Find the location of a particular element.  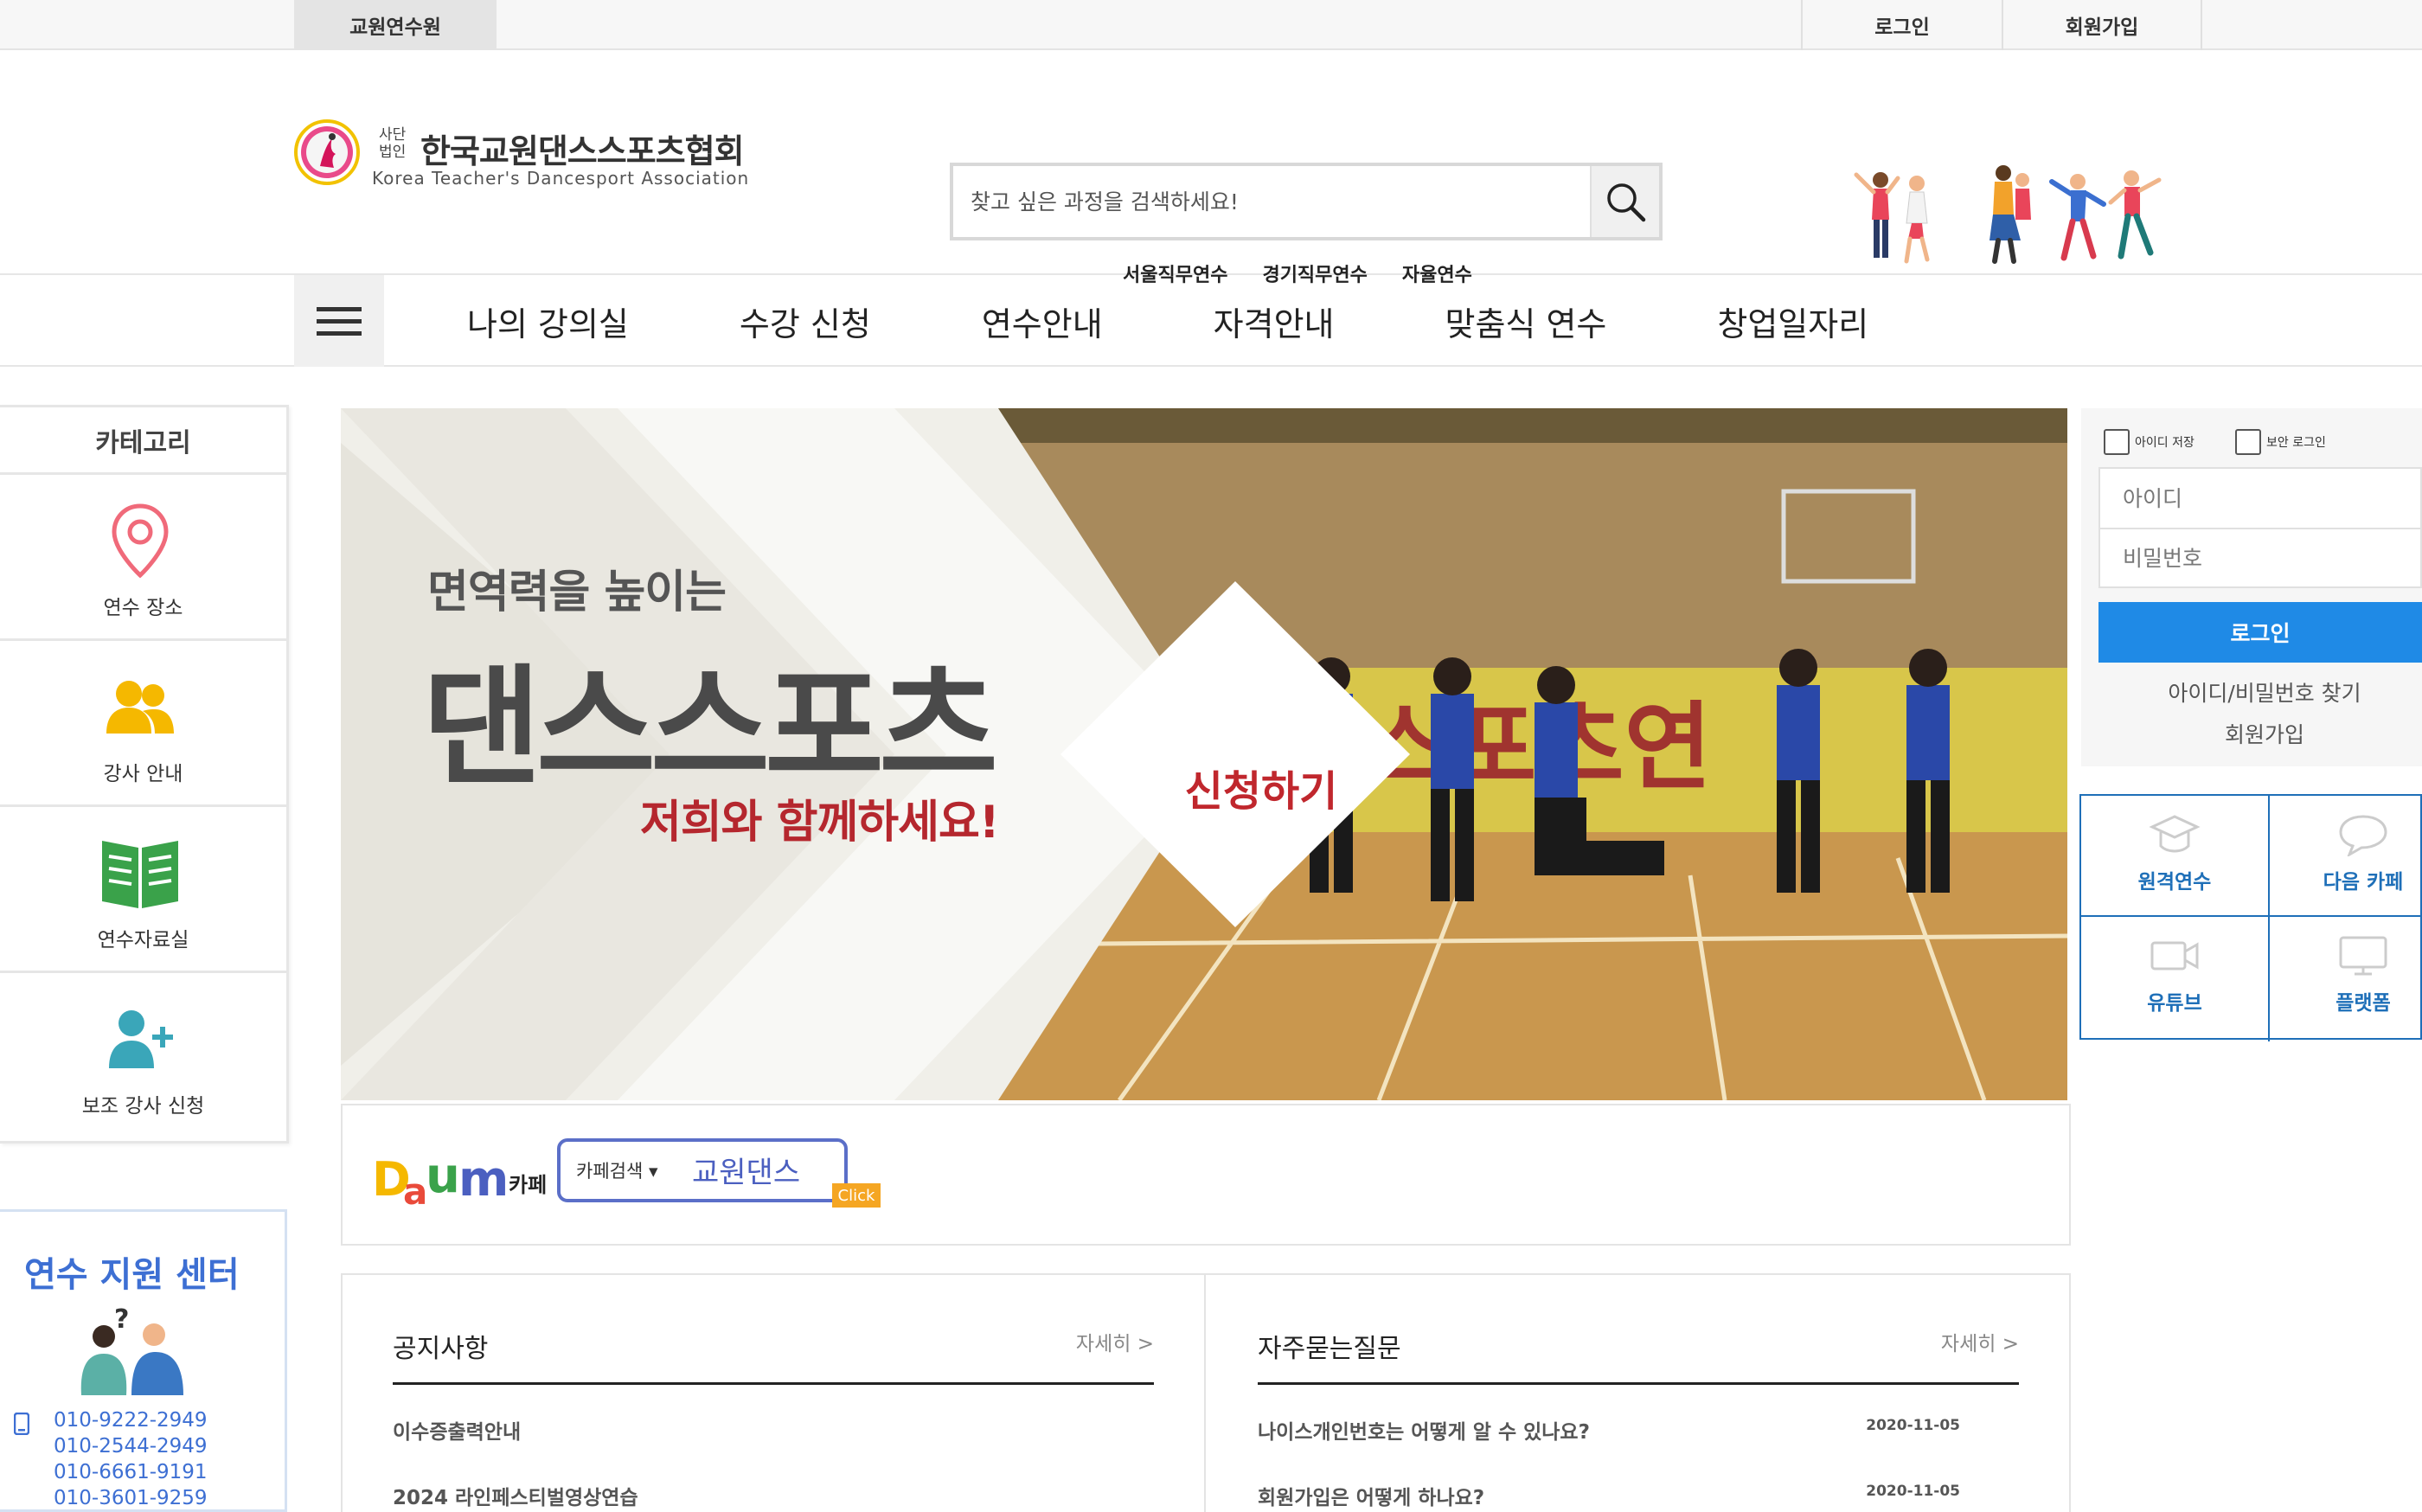

faq-title: 자주묻는질문 is located at coordinates (1329, 1349).